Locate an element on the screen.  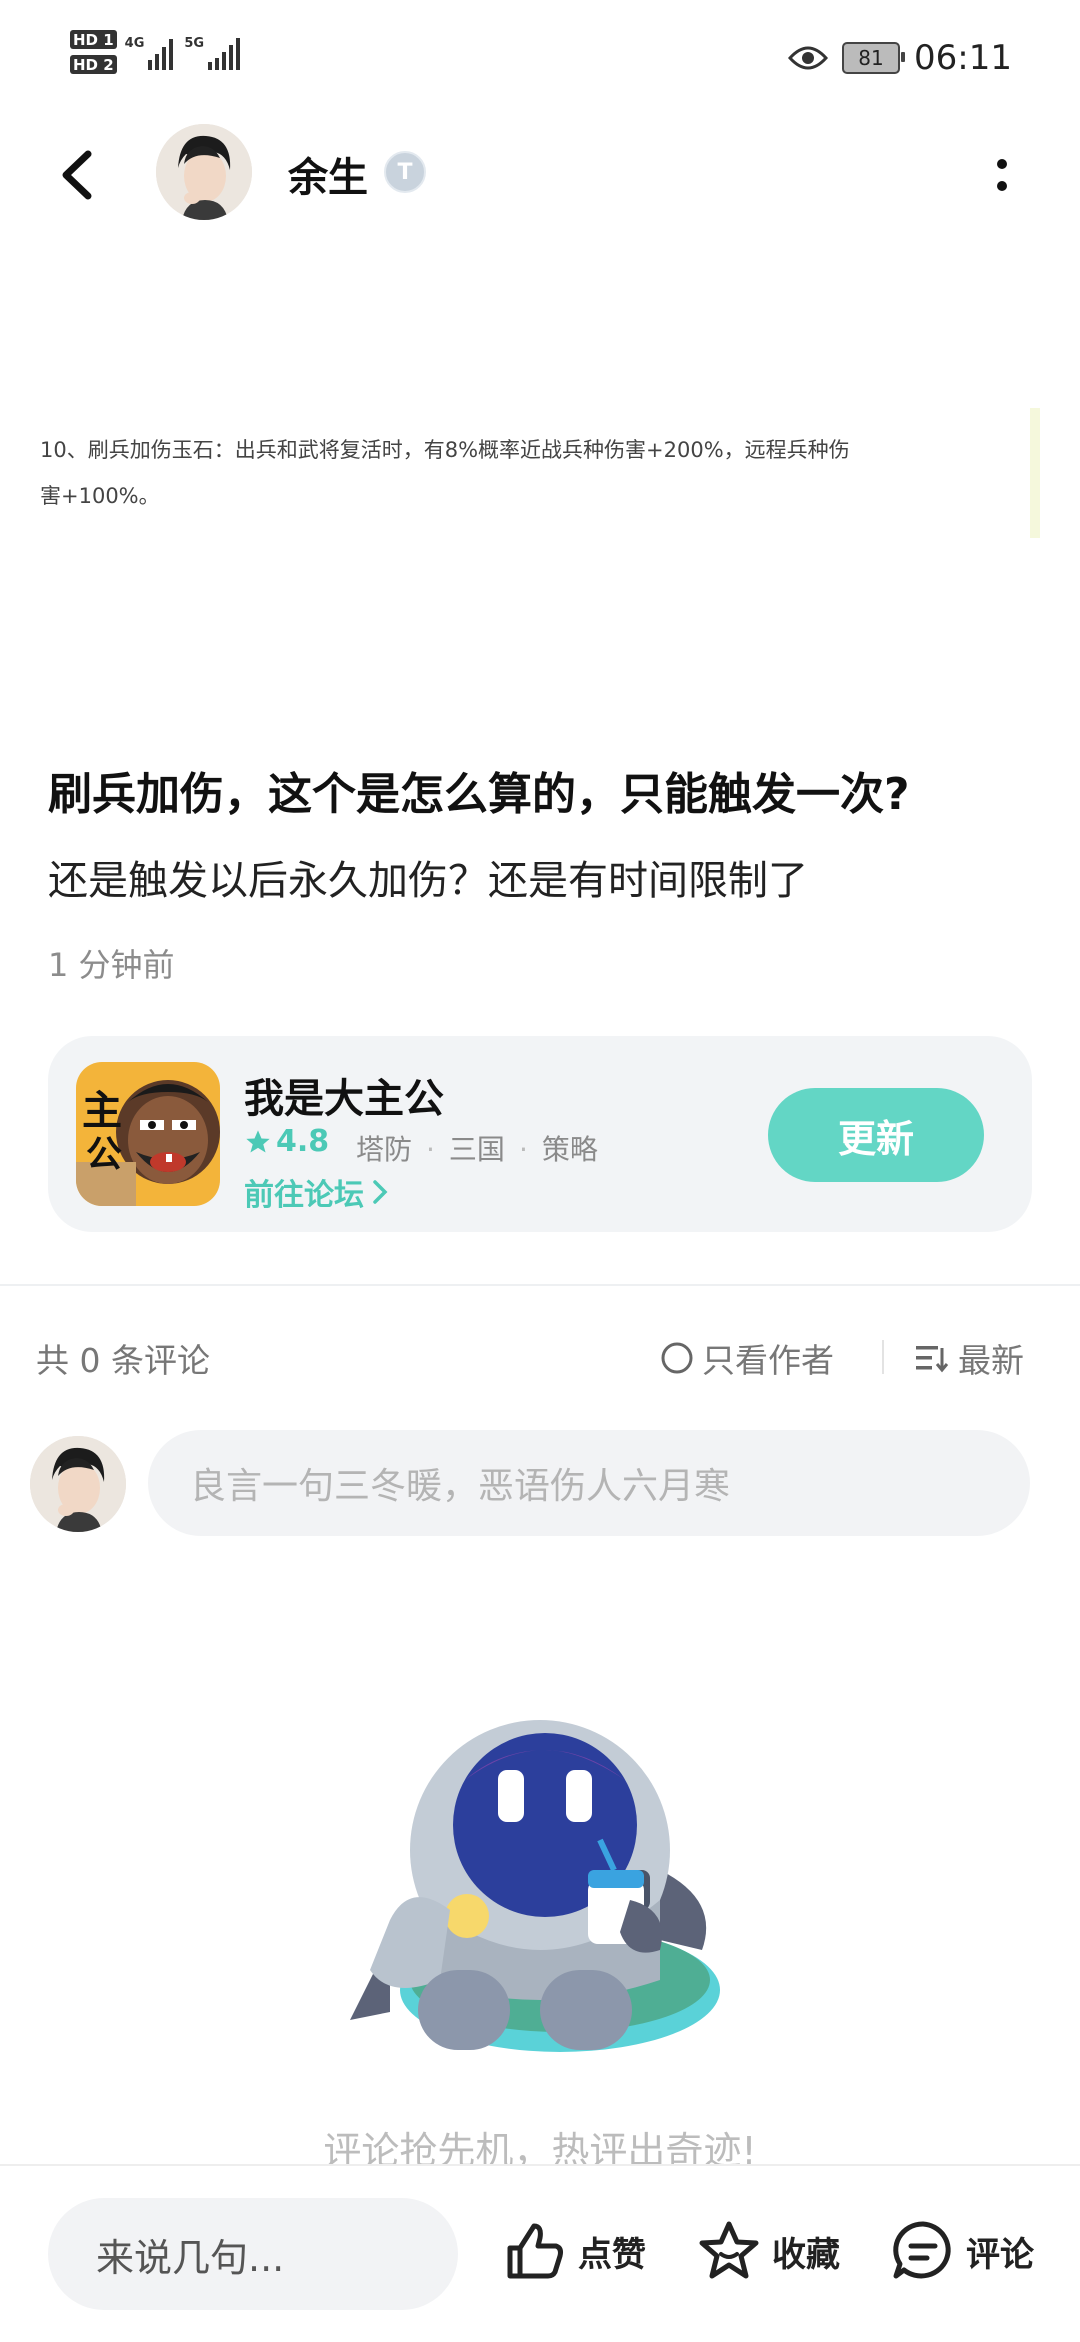
battery-level: 81 is located at coordinates (871, 58).